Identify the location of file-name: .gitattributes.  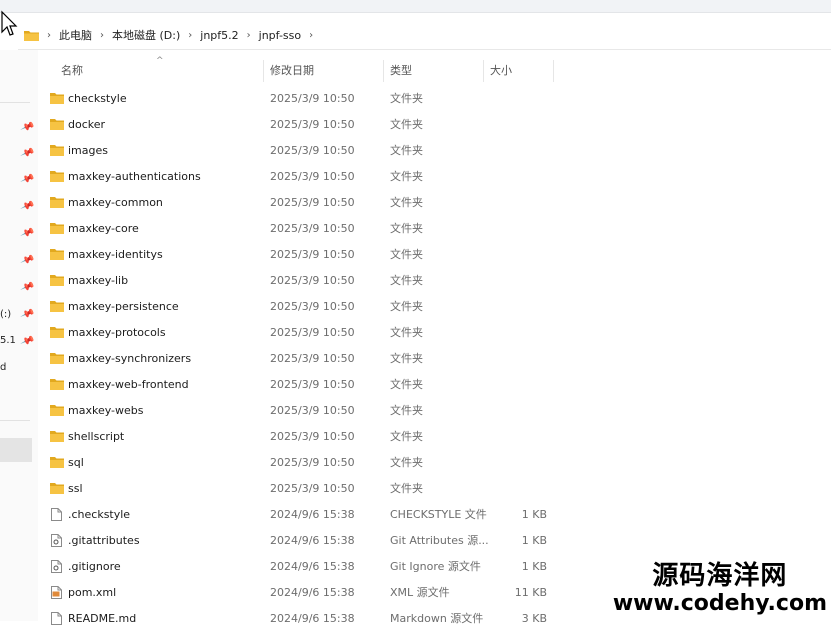
(104, 541).